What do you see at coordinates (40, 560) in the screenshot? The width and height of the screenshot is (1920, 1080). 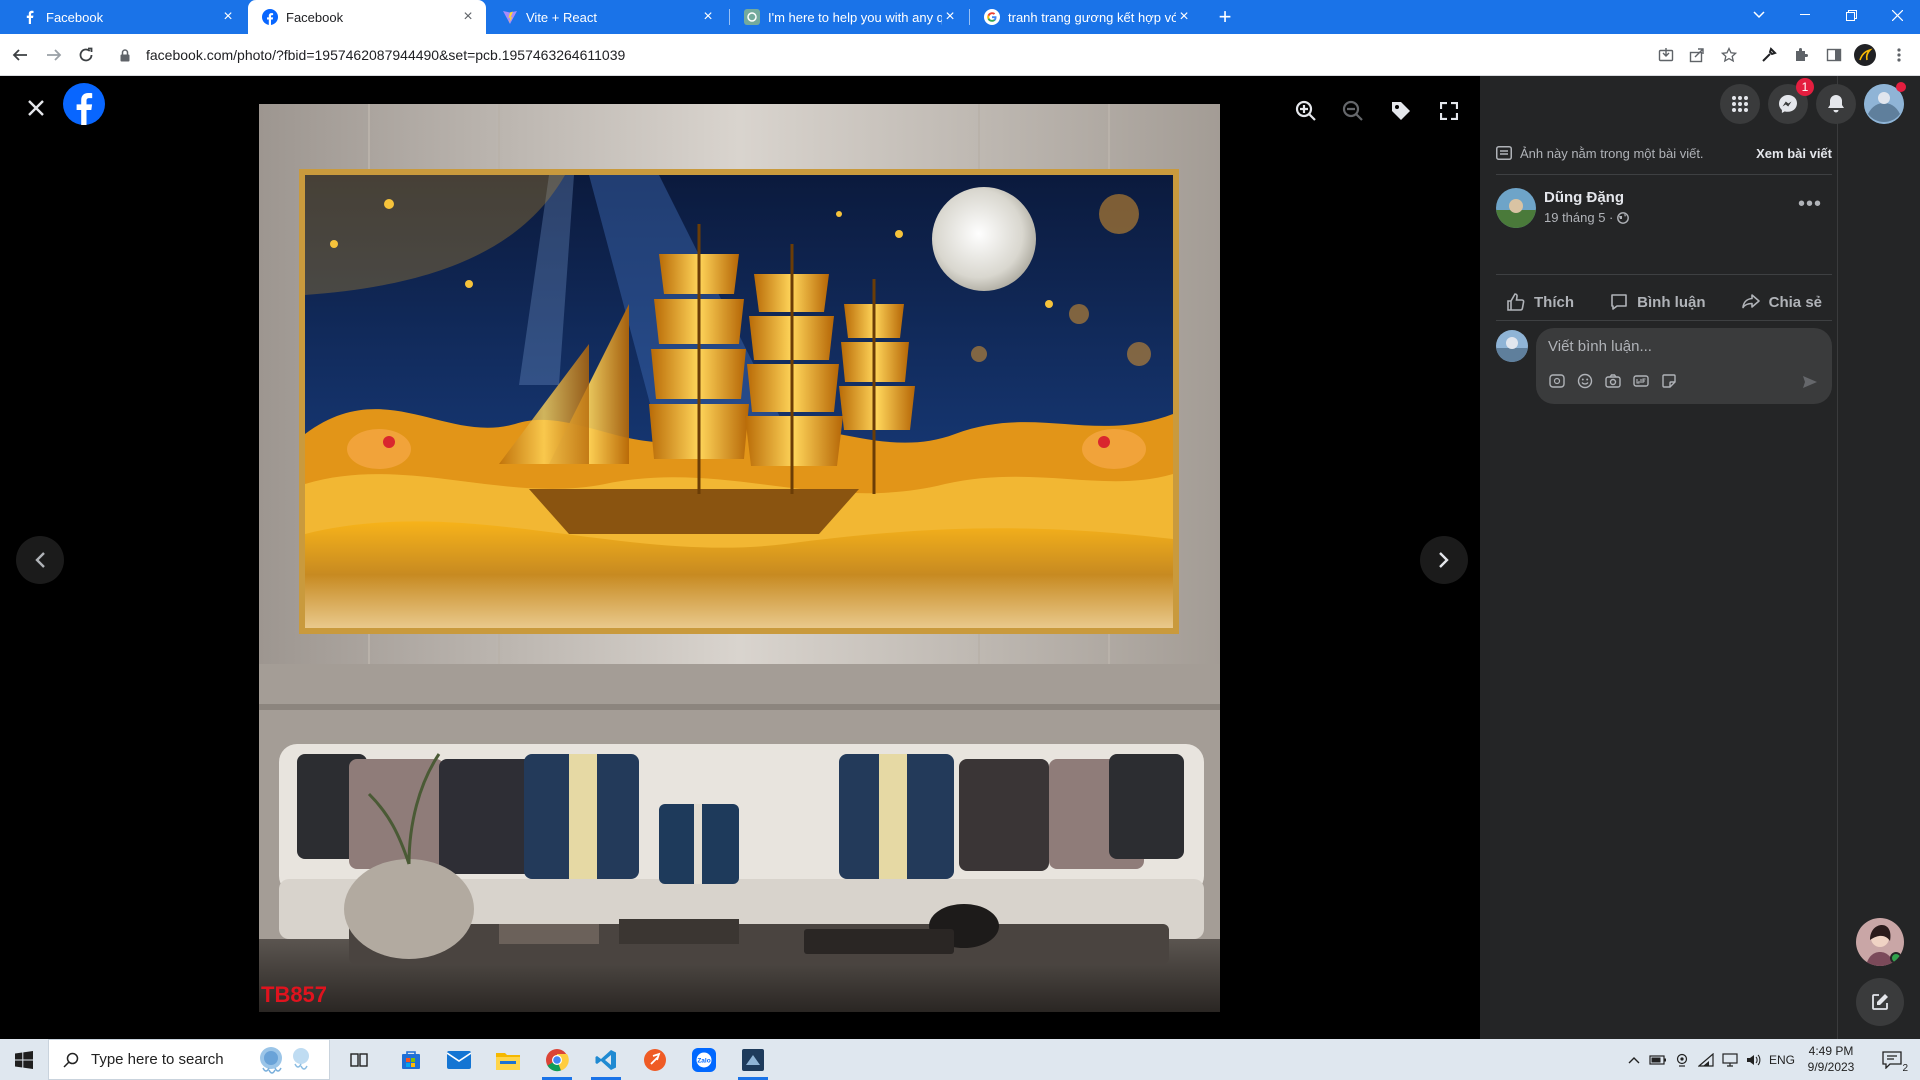 I see `previous-photo-button` at bounding box center [40, 560].